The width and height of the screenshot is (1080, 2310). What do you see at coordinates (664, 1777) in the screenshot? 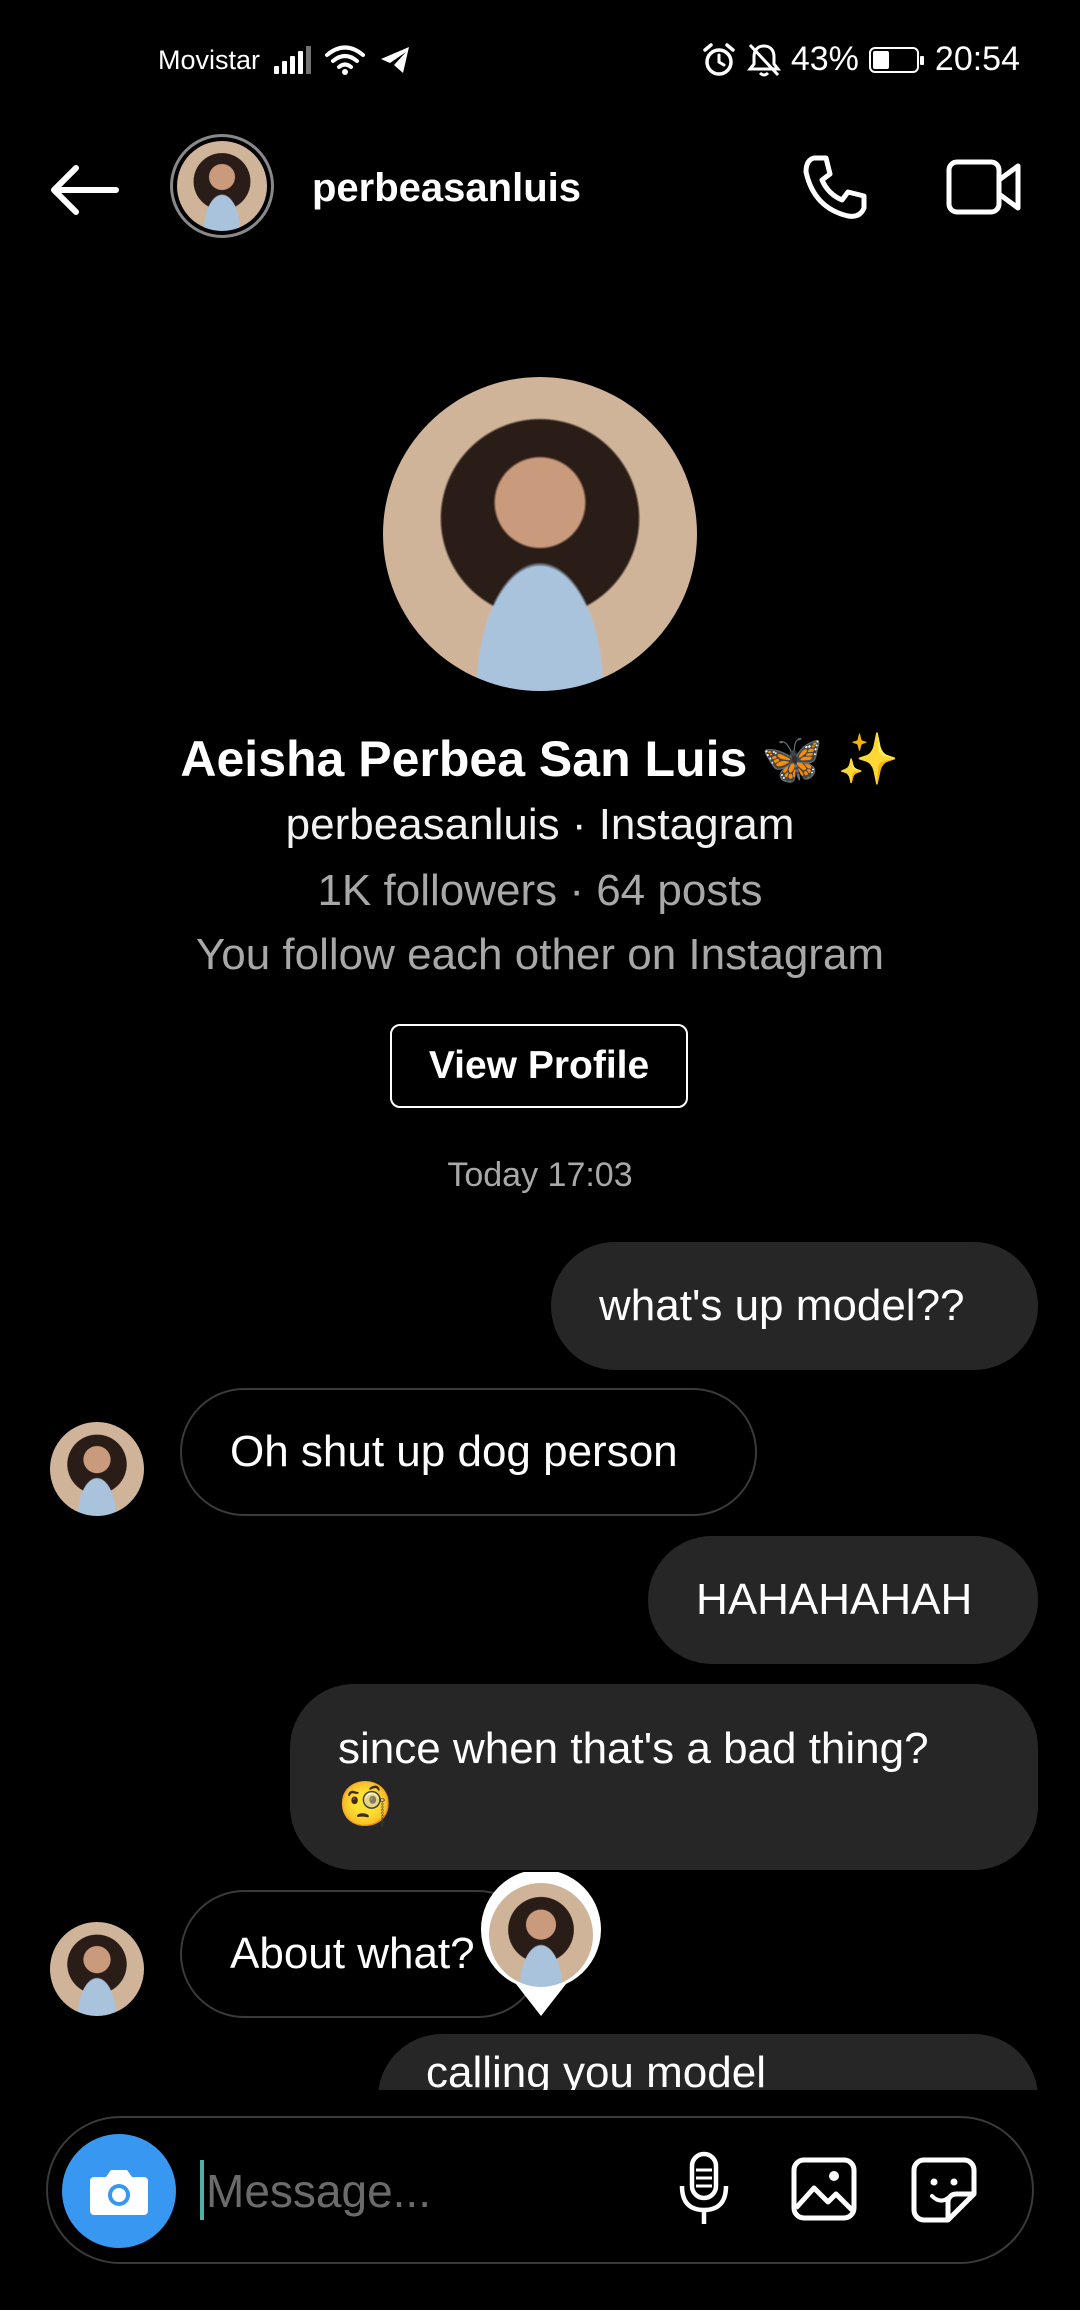
I see `message-bubble-sent: since when that's a bad thing? 🧐` at bounding box center [664, 1777].